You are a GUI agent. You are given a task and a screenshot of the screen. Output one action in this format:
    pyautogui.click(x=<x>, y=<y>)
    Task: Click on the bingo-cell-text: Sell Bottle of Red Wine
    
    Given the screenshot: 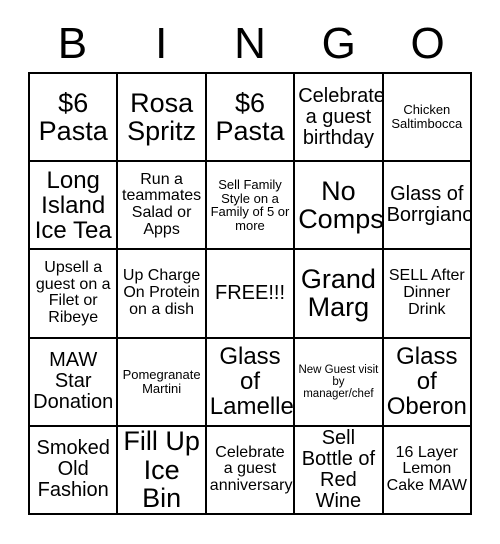 What is the action you would take?
    pyautogui.click(x=338, y=469)
    